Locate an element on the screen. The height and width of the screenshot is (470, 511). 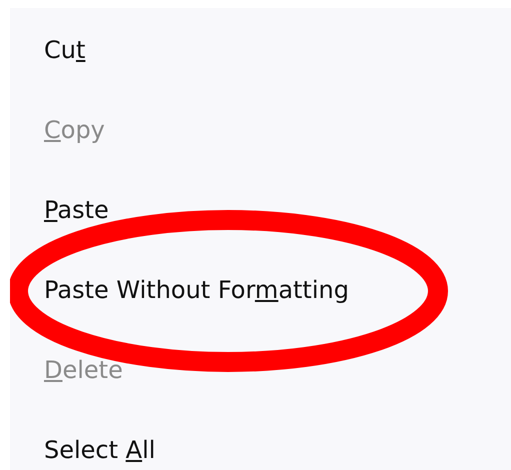
menu-item: Select All is located at coordinates (87, 440).